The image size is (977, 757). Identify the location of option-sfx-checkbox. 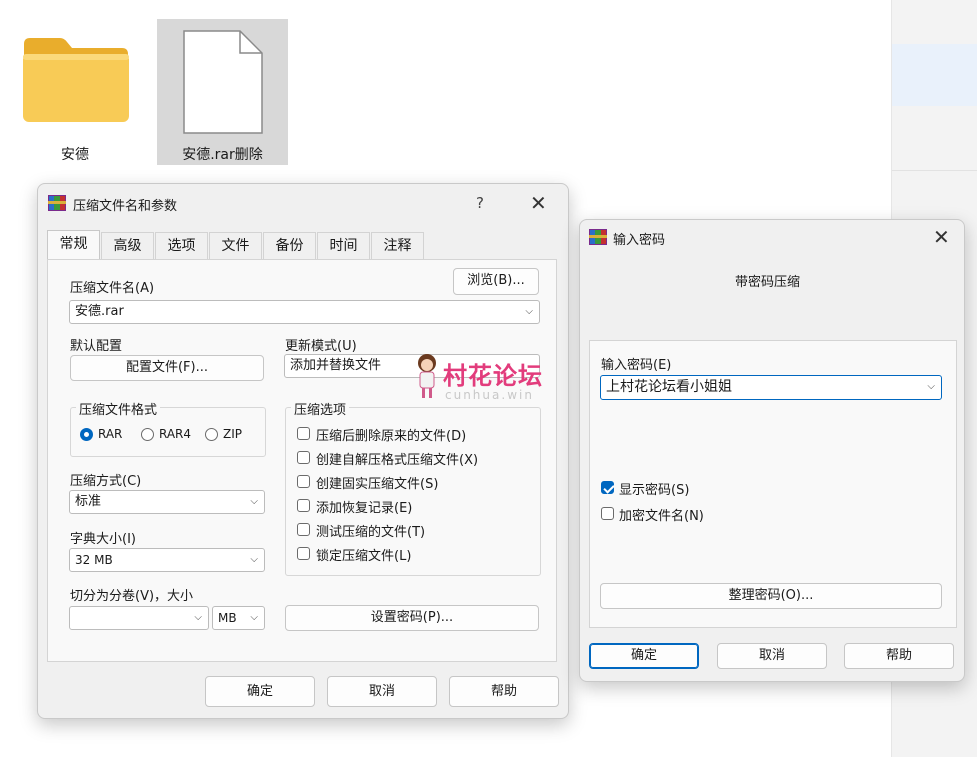
(303, 457).